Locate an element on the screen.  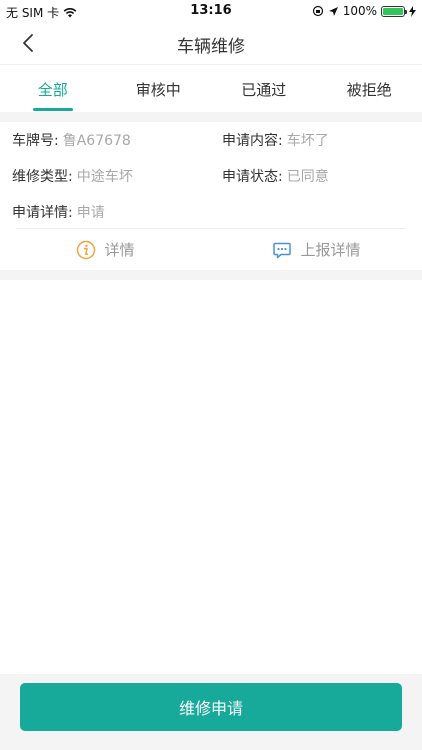
report-detail-button: 上报详情 is located at coordinates (316, 249).